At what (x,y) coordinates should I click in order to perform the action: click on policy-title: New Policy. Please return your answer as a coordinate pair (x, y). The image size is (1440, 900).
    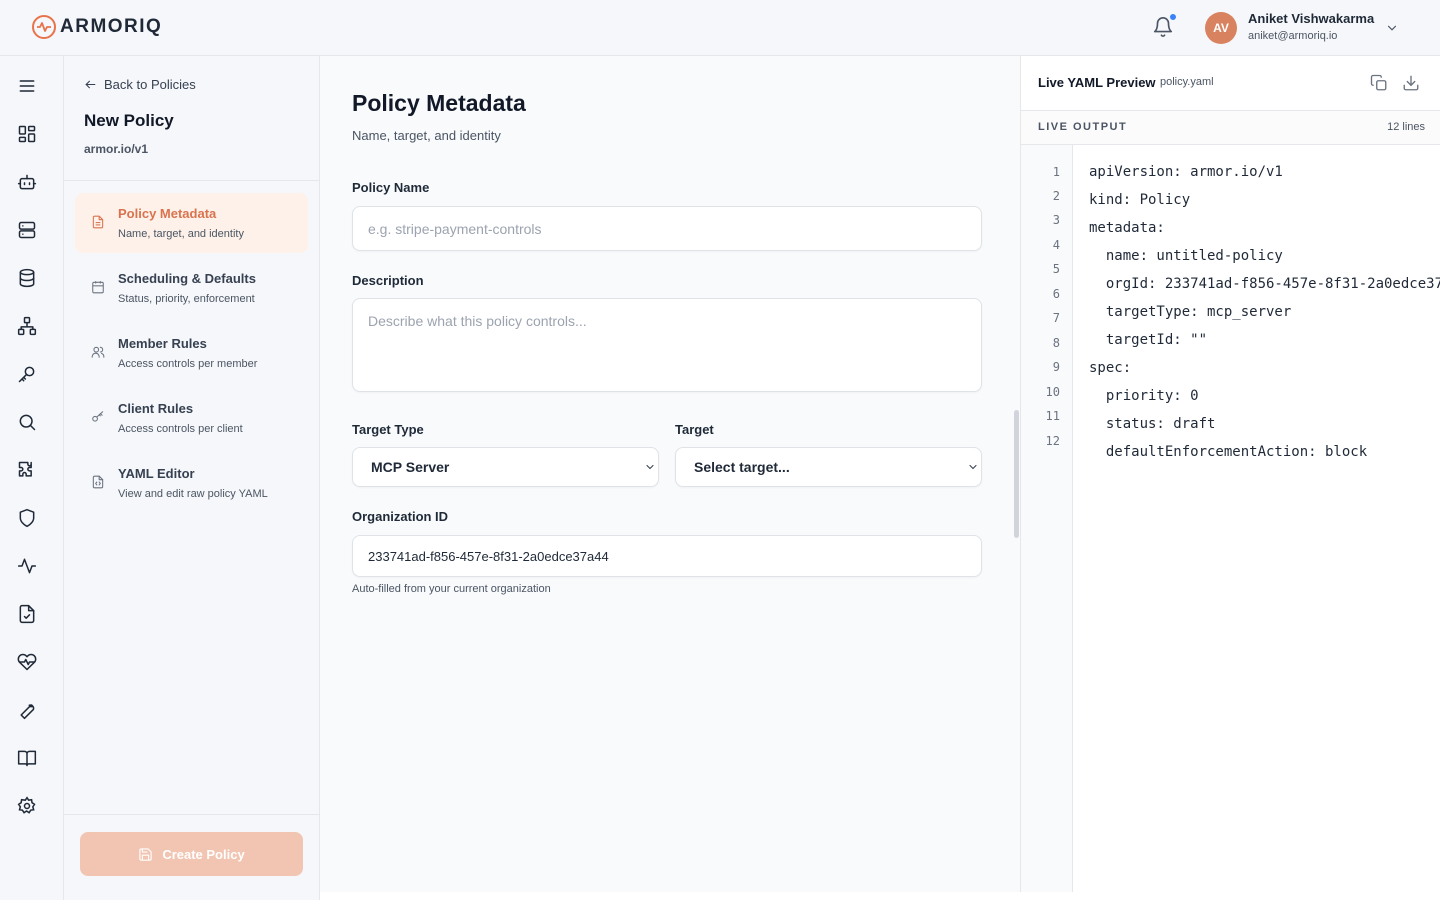
    Looking at the image, I should click on (129, 120).